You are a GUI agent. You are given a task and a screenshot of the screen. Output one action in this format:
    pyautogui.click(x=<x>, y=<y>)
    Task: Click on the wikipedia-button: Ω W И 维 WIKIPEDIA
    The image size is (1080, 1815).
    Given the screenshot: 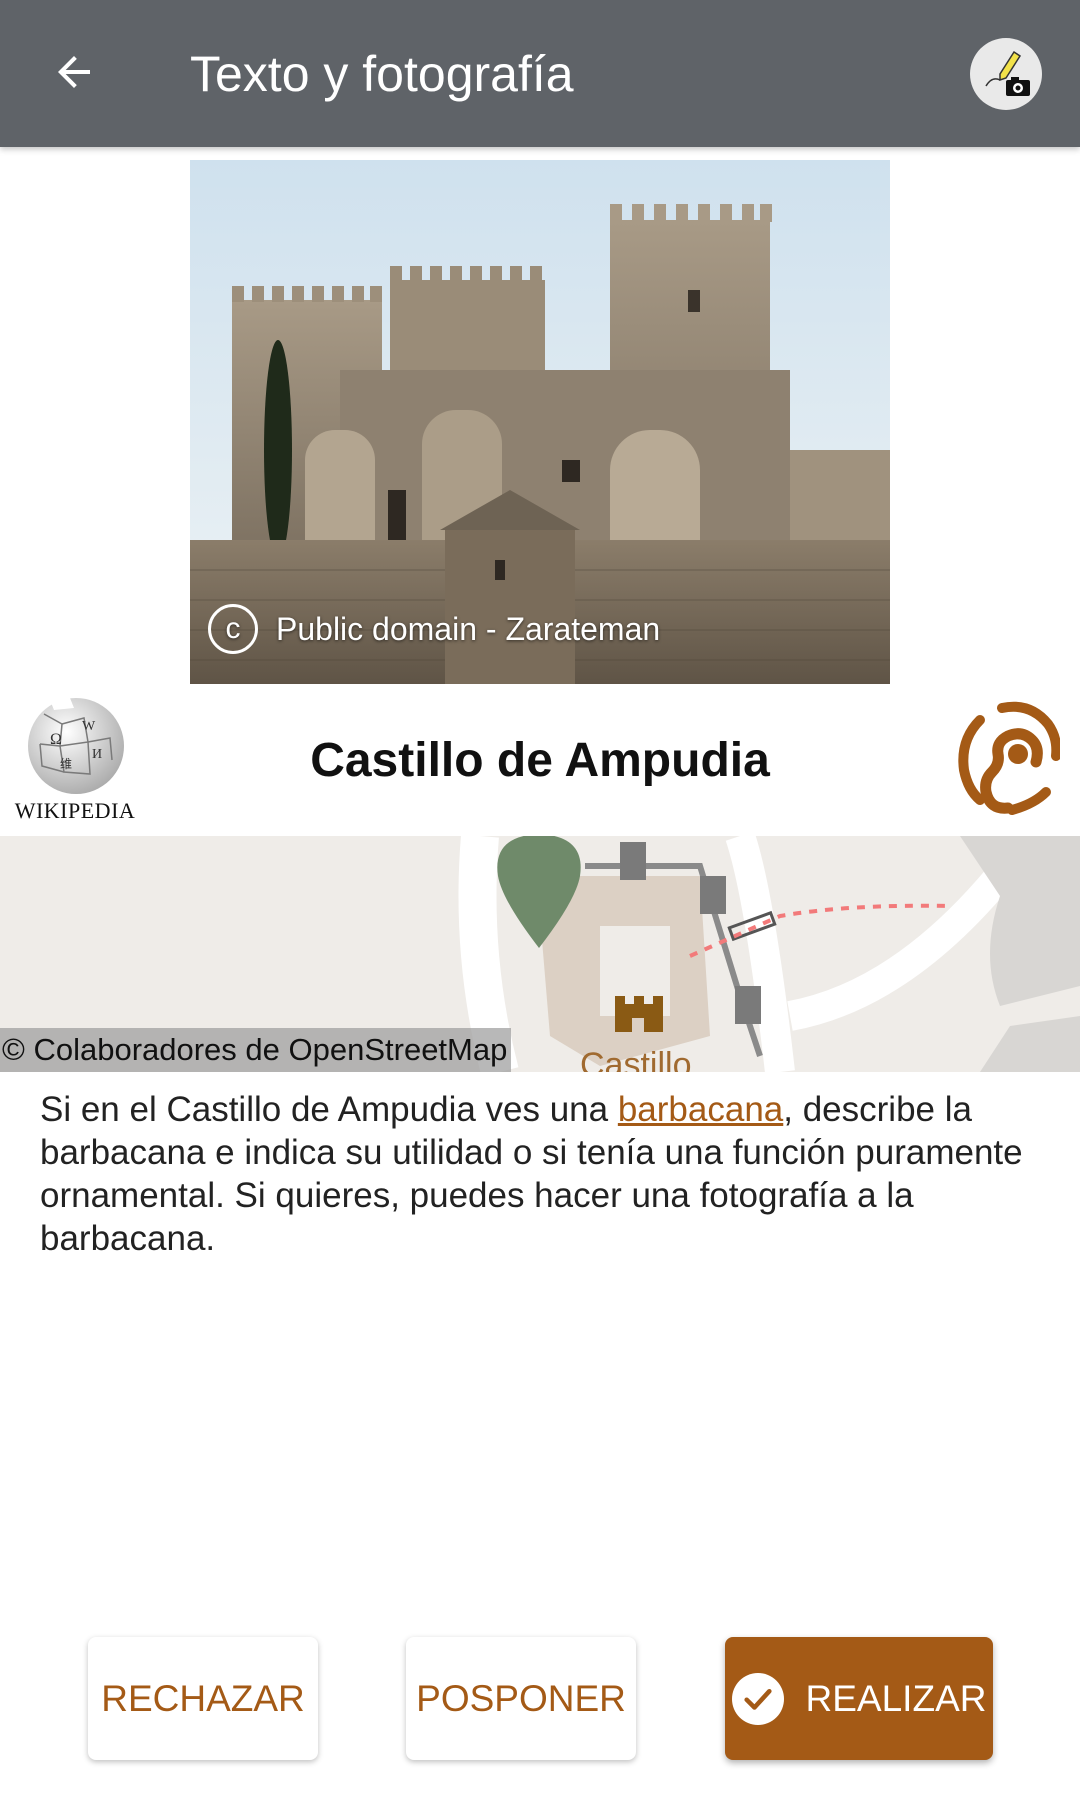 What is the action you would take?
    pyautogui.click(x=75, y=761)
    